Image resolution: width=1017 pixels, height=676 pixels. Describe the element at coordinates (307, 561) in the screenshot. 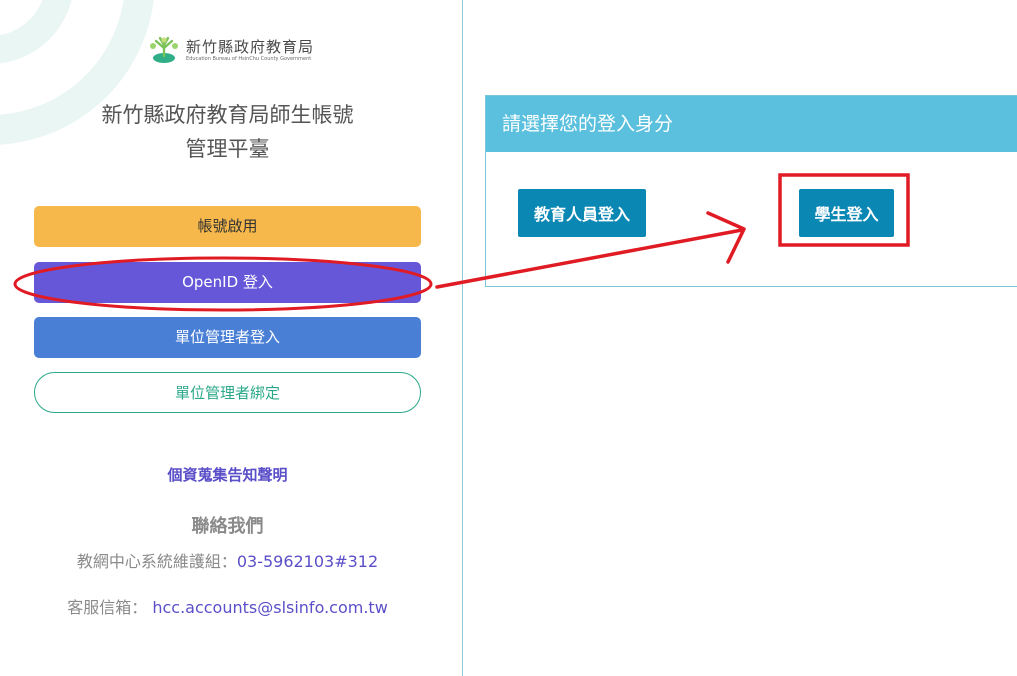

I see `phone-number: 03-5962103#312` at that location.